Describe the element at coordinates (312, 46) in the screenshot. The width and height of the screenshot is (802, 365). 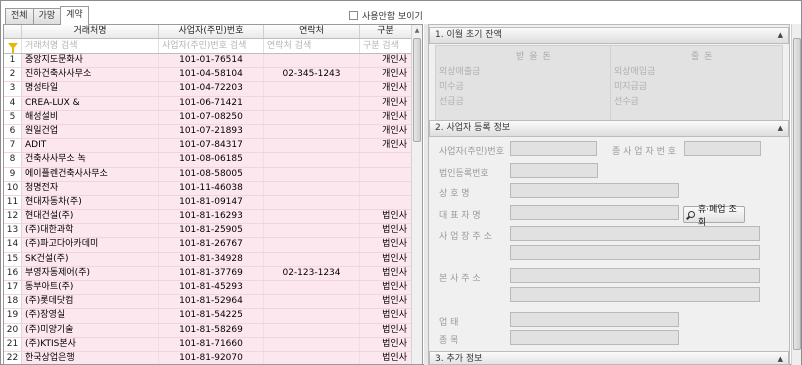
I see `filter-contact: 연락처 검색` at that location.